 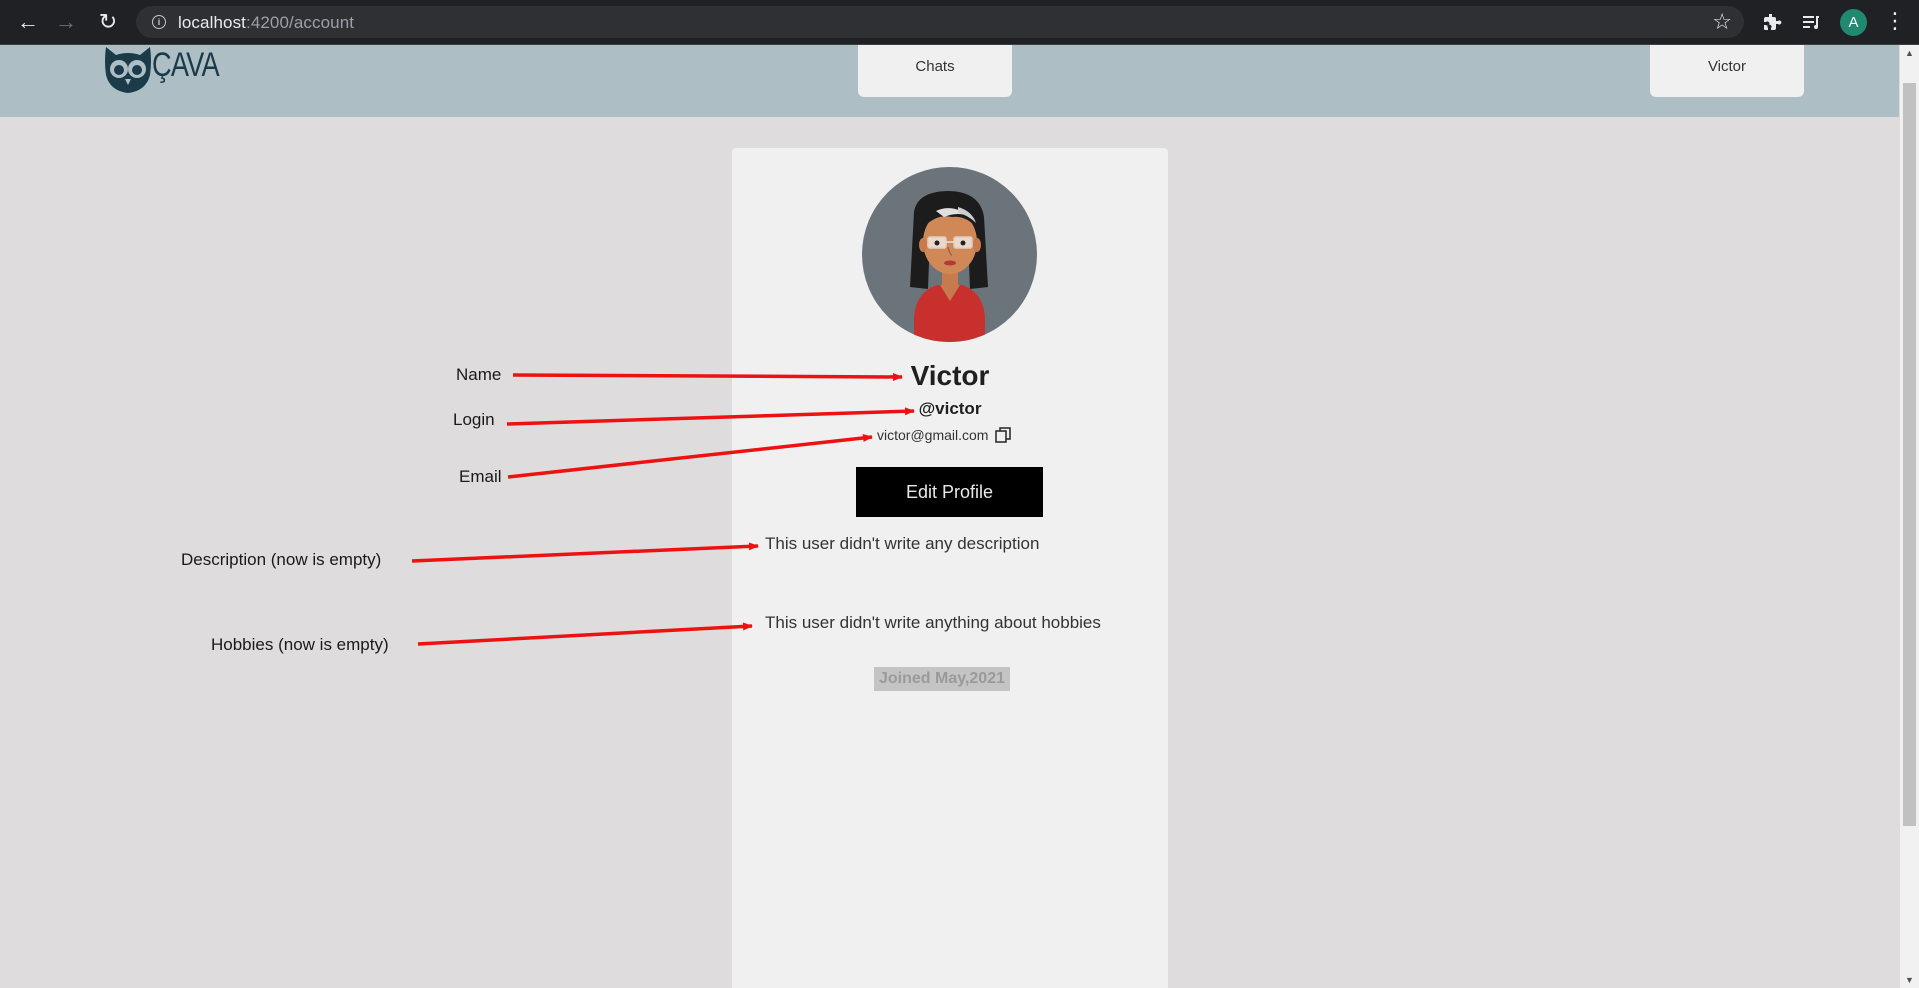 I want to click on logo-text: ÇAVA, so click(x=186, y=65).